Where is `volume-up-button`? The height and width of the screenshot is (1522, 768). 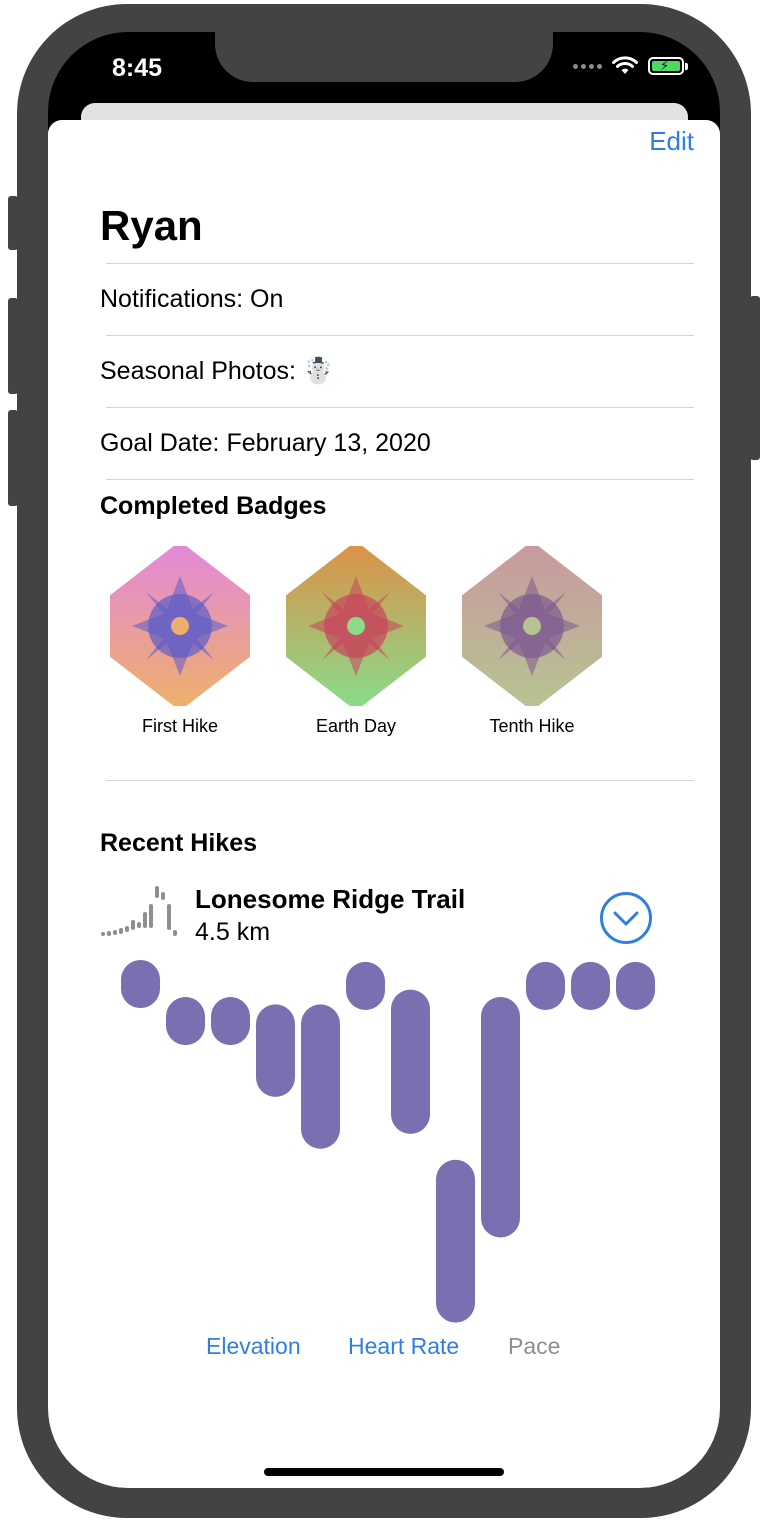
volume-up-button is located at coordinates (13, 346).